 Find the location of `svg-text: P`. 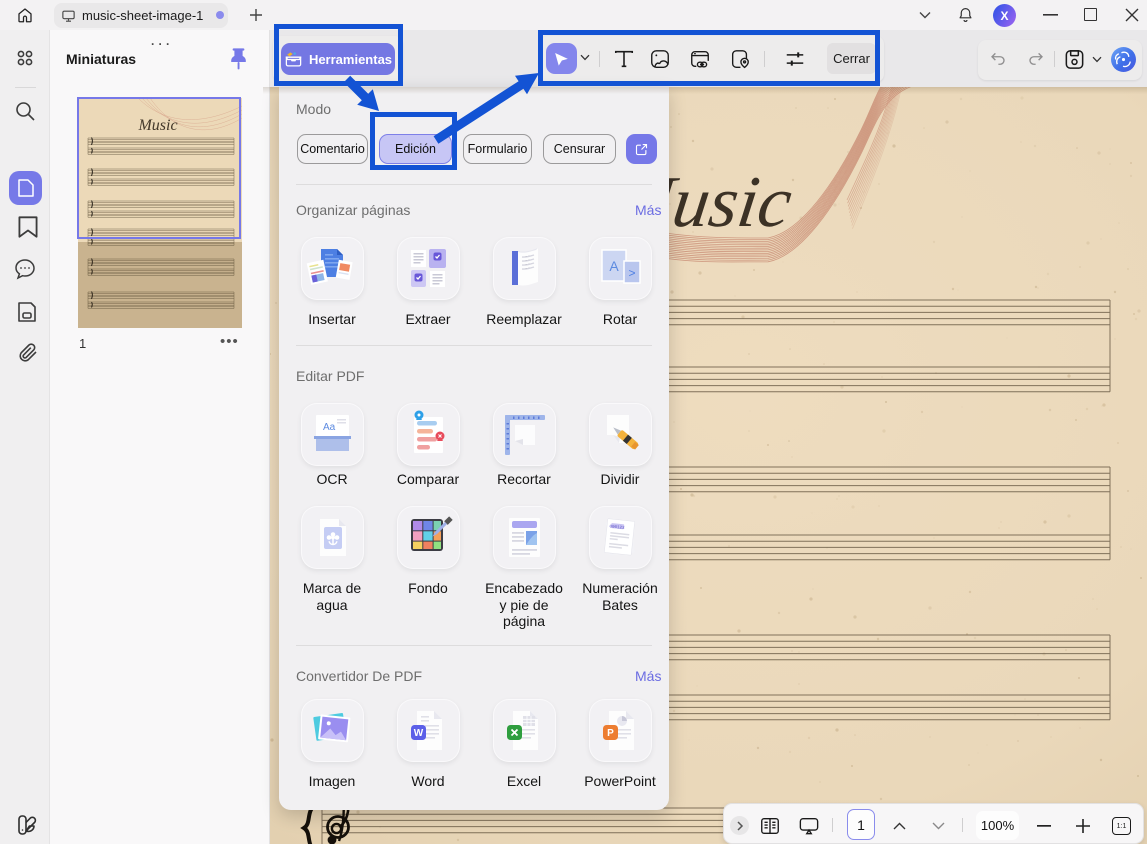

svg-text: P is located at coordinates (610, 733).